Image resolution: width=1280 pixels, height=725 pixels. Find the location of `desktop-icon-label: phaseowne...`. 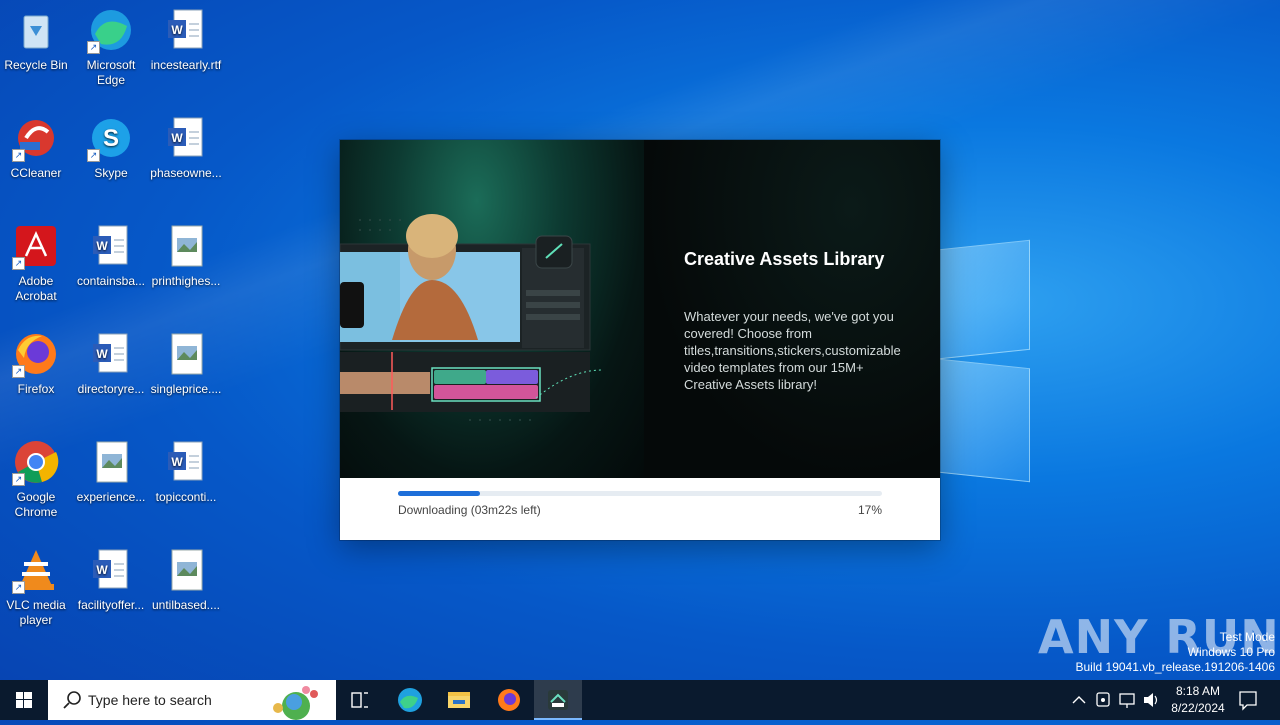

desktop-icon-label: phaseowne... is located at coordinates (186, 173).